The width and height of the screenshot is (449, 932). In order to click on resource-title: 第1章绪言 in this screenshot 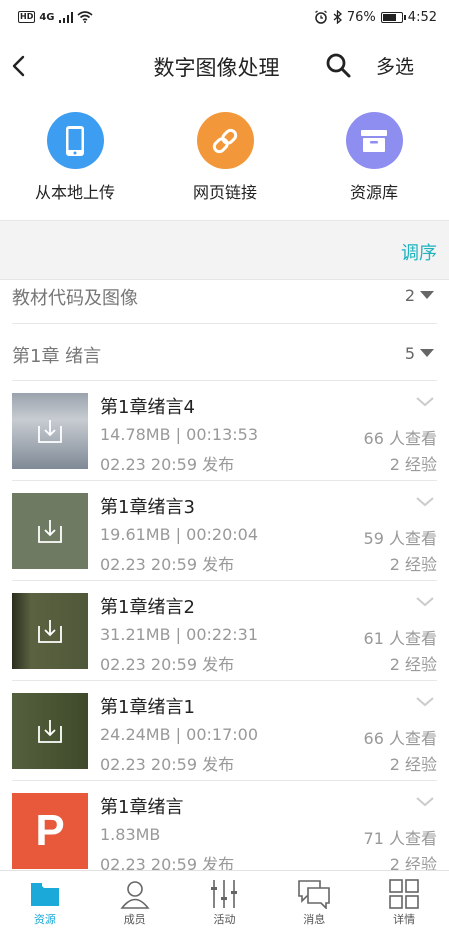, I will do `click(142, 807)`.